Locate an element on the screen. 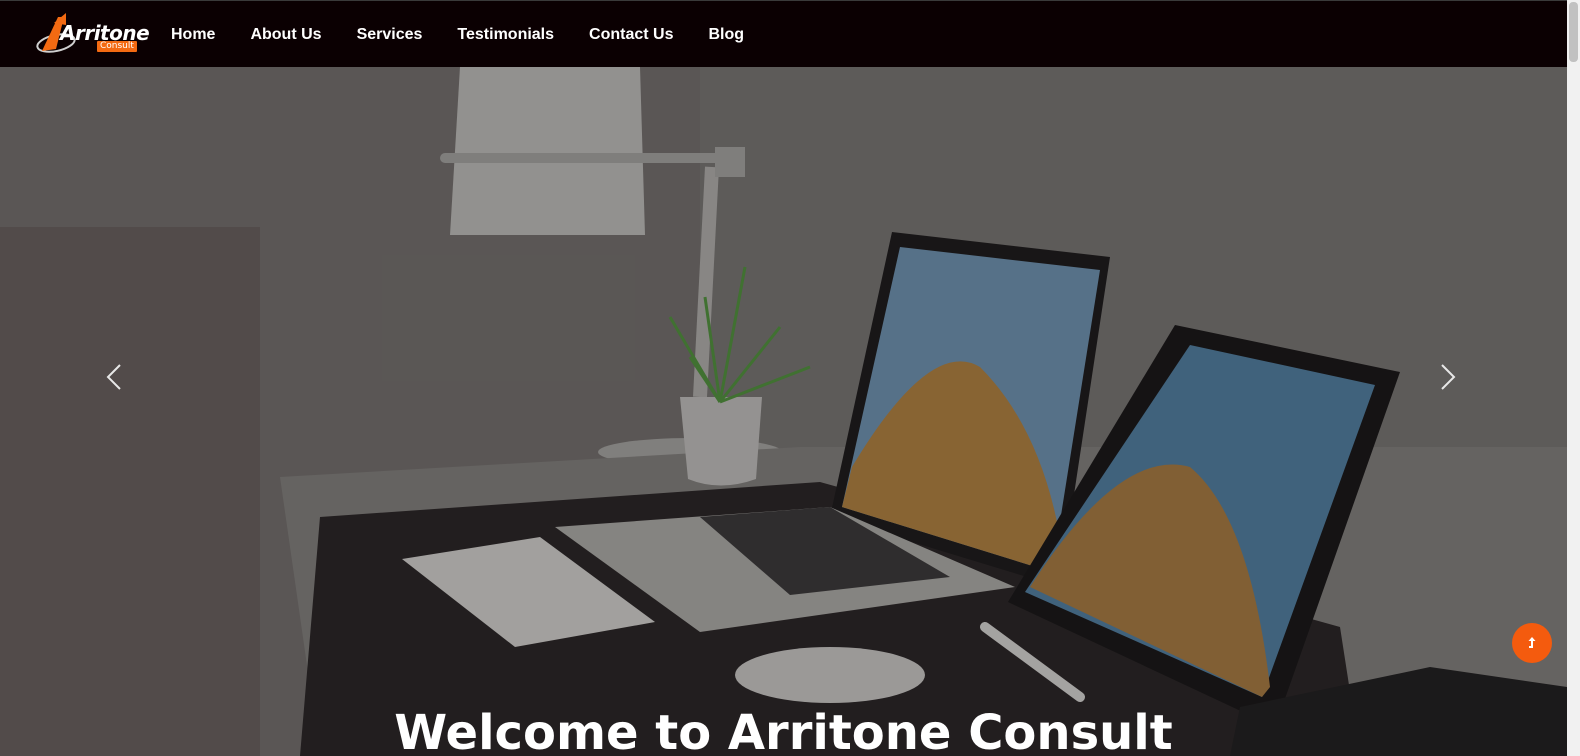  brand-logo: Arritone Consult is located at coordinates (93, 35).